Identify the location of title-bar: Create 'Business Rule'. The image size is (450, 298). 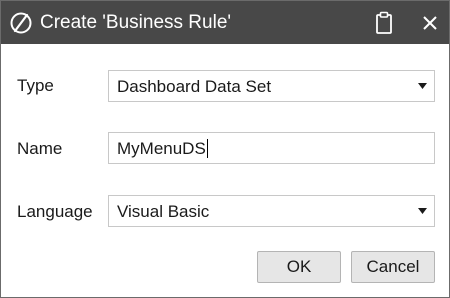
(225, 22).